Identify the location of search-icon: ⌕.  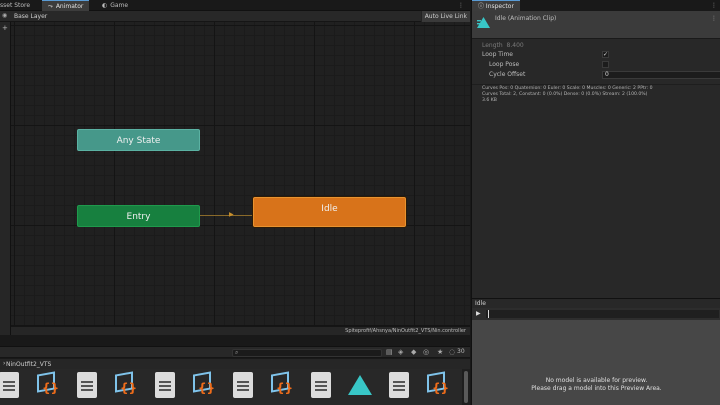
(237, 352).